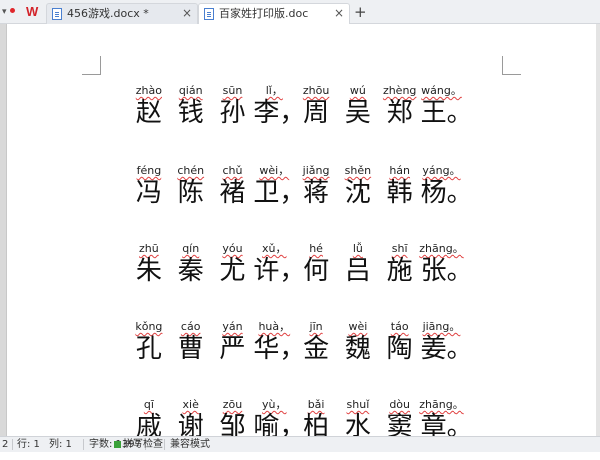 The image size is (600, 460). Describe the element at coordinates (316, 193) in the screenshot. I see `hanzi-character: 蒋` at that location.